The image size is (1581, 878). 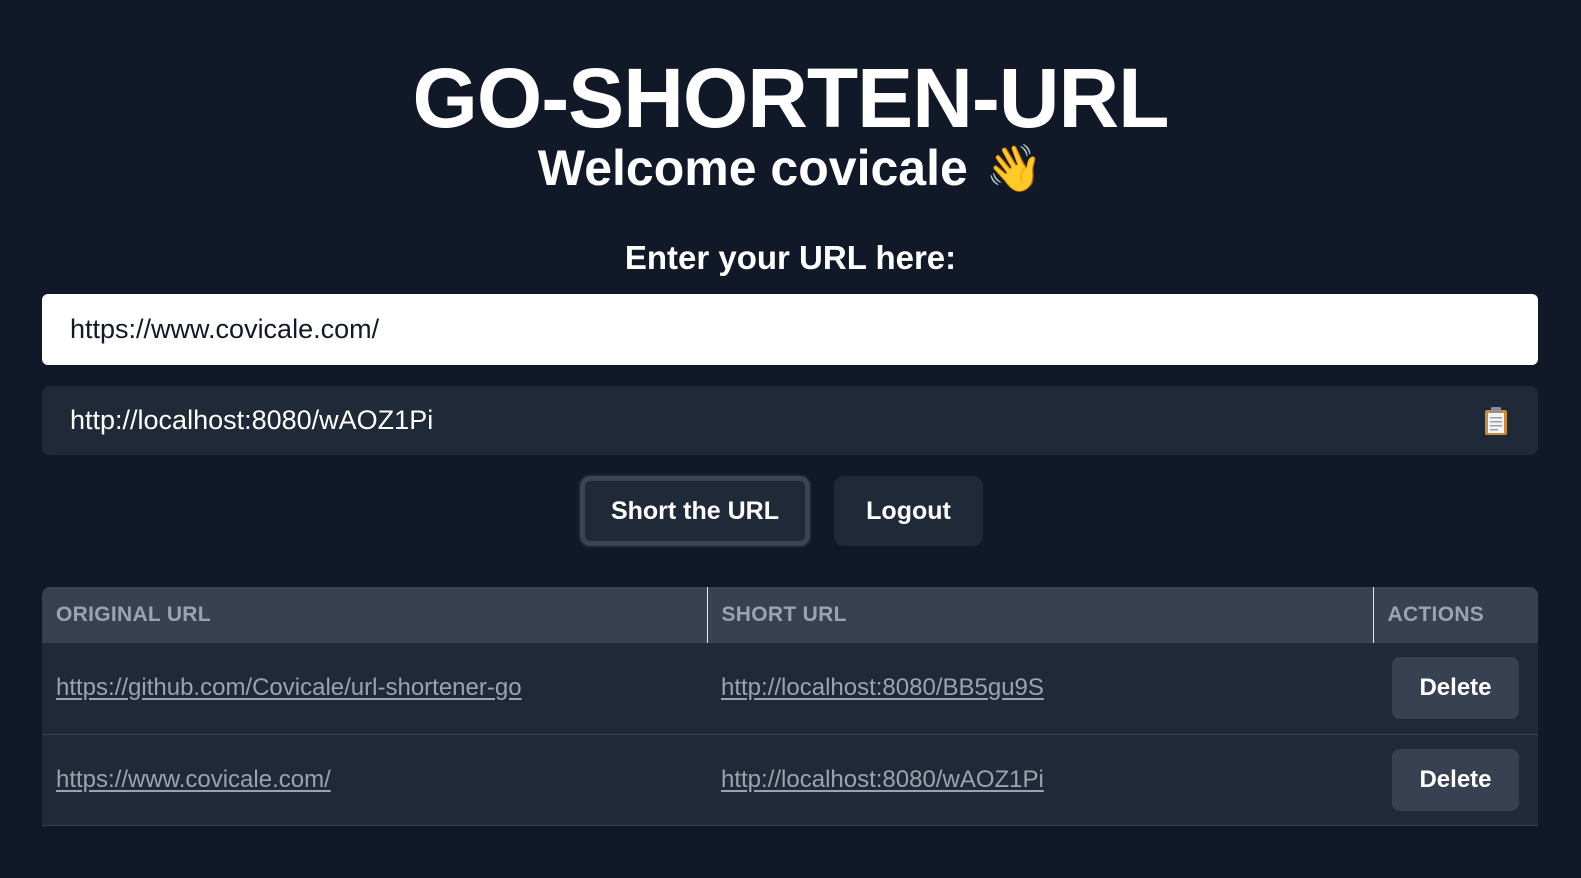 I want to click on short-url-link: http://localhost:8080/wAOZ1Pi, so click(x=882, y=779).